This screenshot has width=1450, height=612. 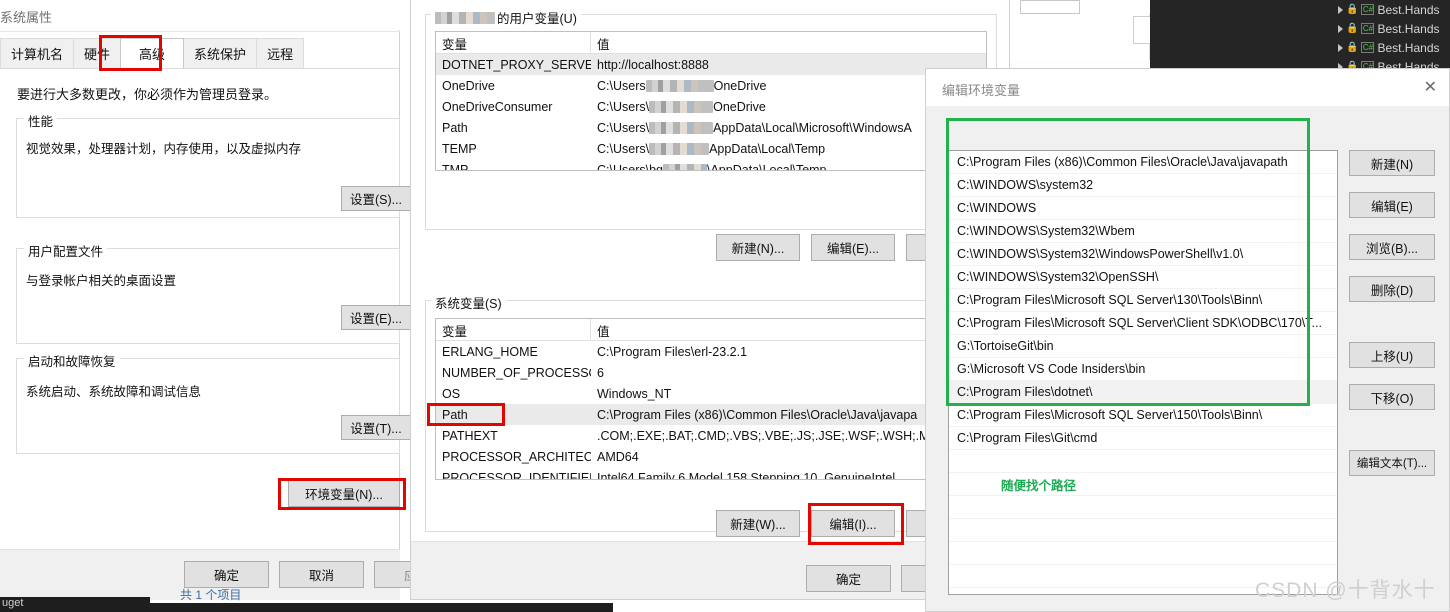 I want to click on group-user-profiles-text: 与登录帐户相关的桌面设置, so click(x=101, y=281).